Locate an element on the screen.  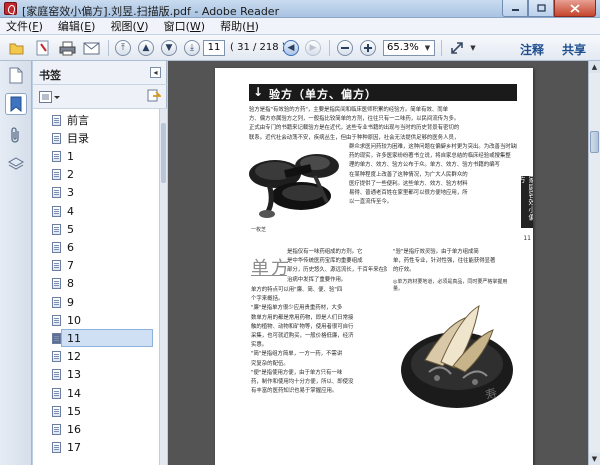
minimize-button is located at coordinates (515, 8).